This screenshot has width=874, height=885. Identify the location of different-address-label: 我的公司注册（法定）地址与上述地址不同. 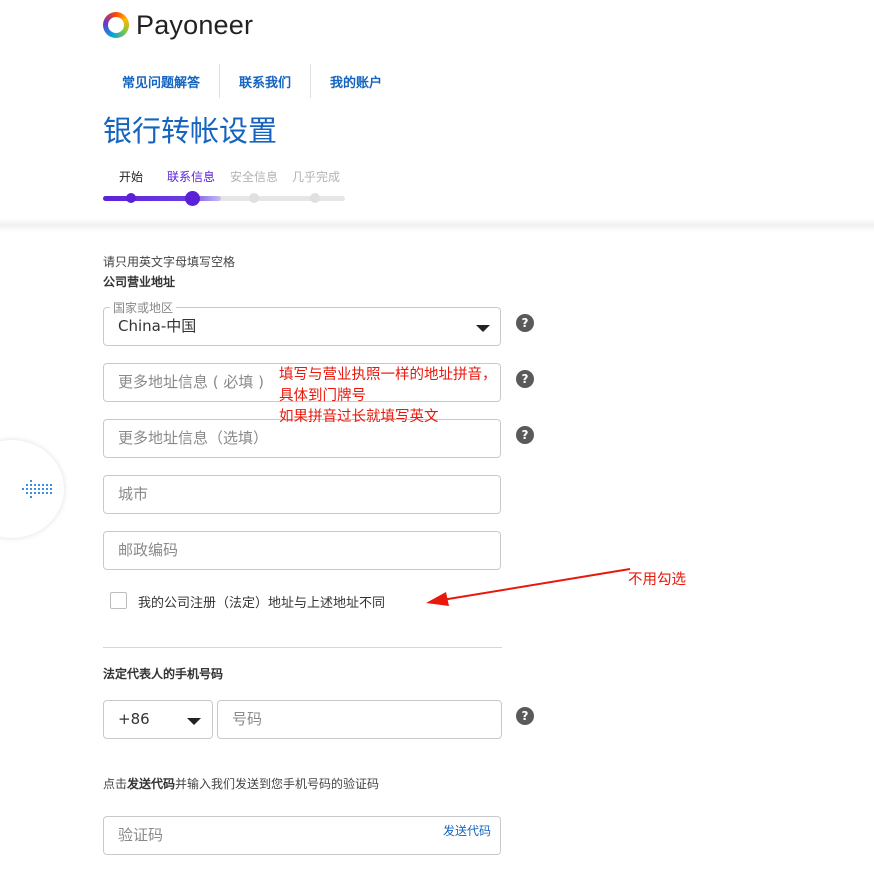
(261, 601).